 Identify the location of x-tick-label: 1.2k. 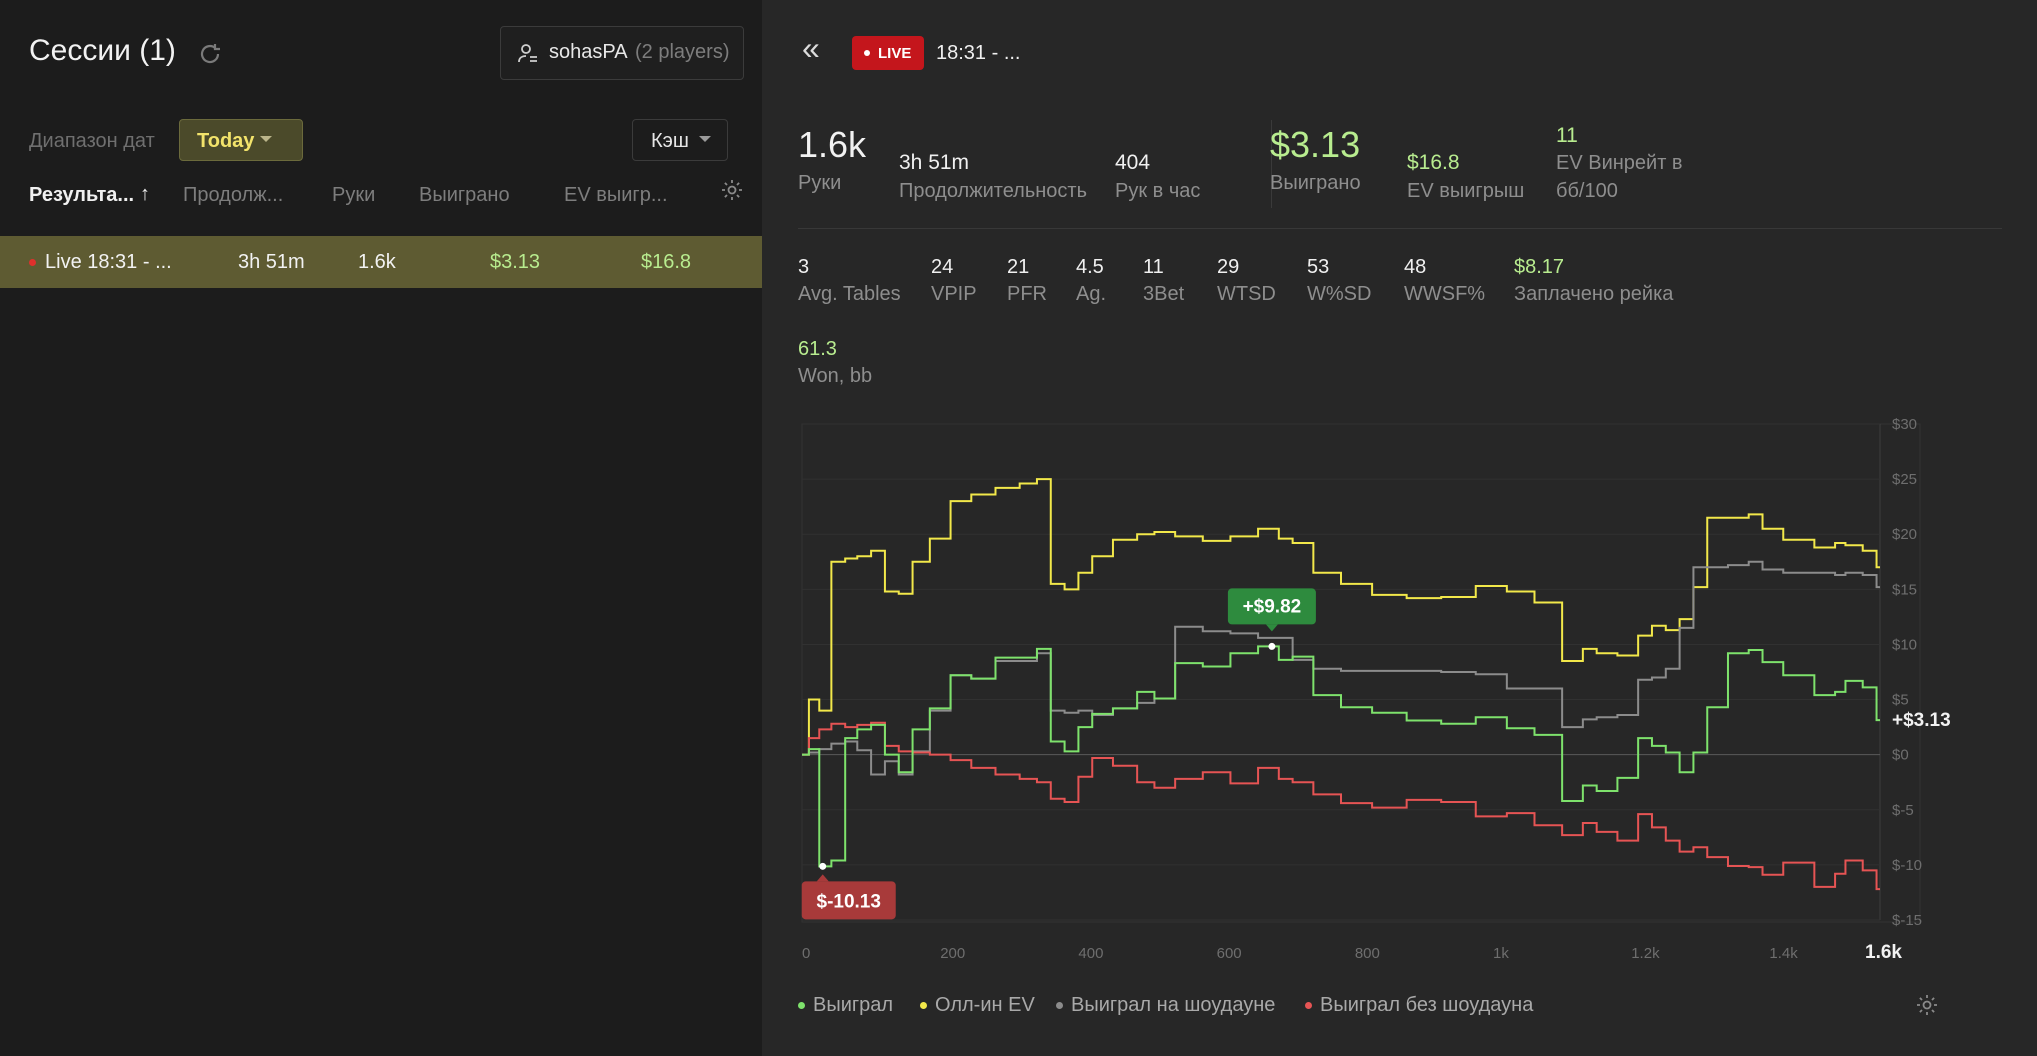
(1645, 953).